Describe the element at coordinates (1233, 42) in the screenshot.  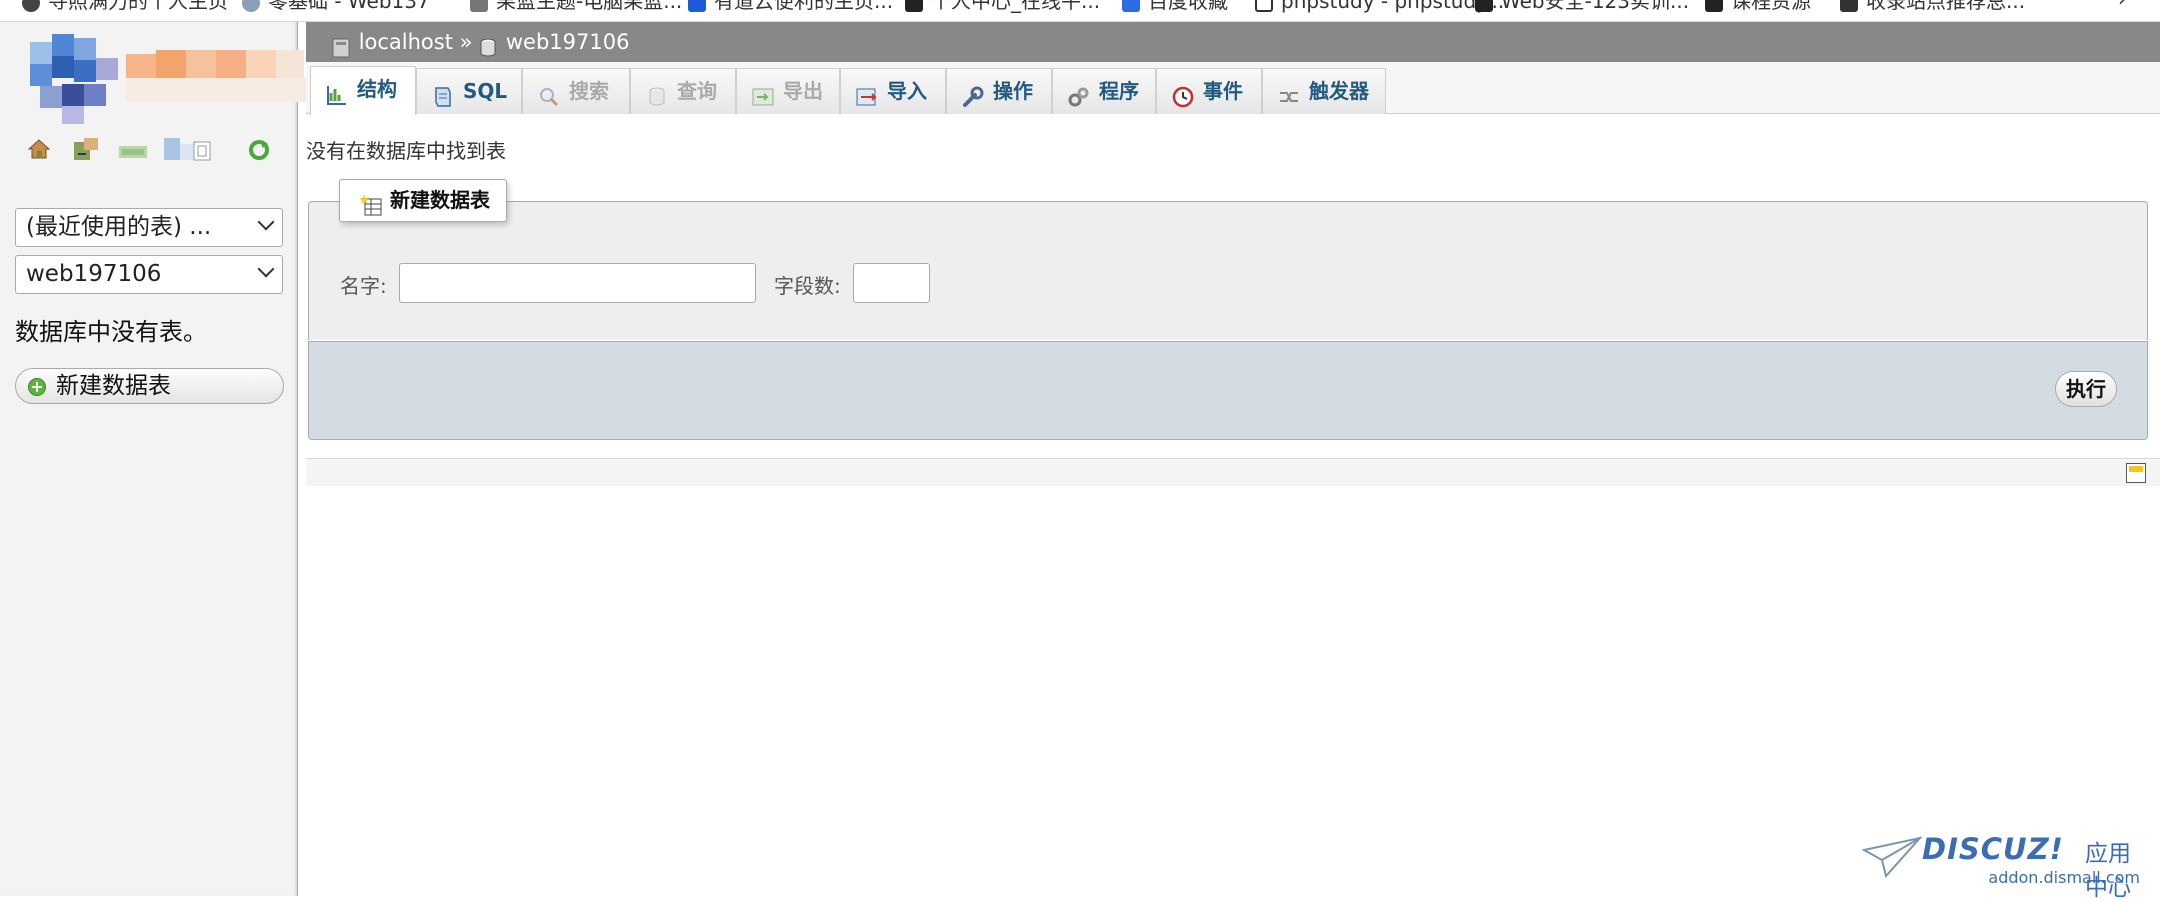
I see `breadcrumb: localhost » web197106` at that location.